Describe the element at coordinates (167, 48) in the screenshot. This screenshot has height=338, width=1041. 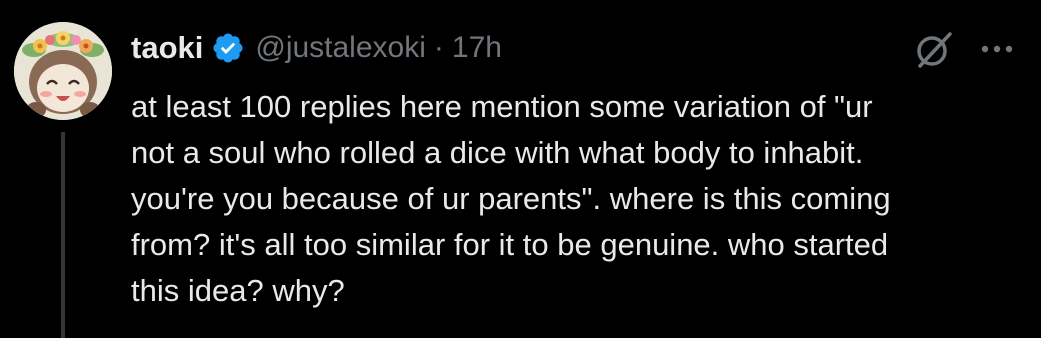
I see `display-name: taoki` at that location.